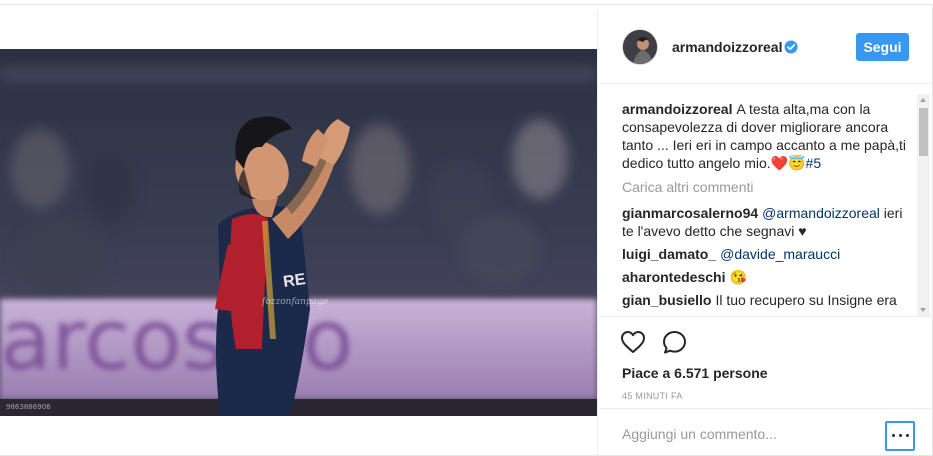 The image size is (933, 456). What do you see at coordinates (814, 163) in the screenshot?
I see `caption-hashtag: #5` at bounding box center [814, 163].